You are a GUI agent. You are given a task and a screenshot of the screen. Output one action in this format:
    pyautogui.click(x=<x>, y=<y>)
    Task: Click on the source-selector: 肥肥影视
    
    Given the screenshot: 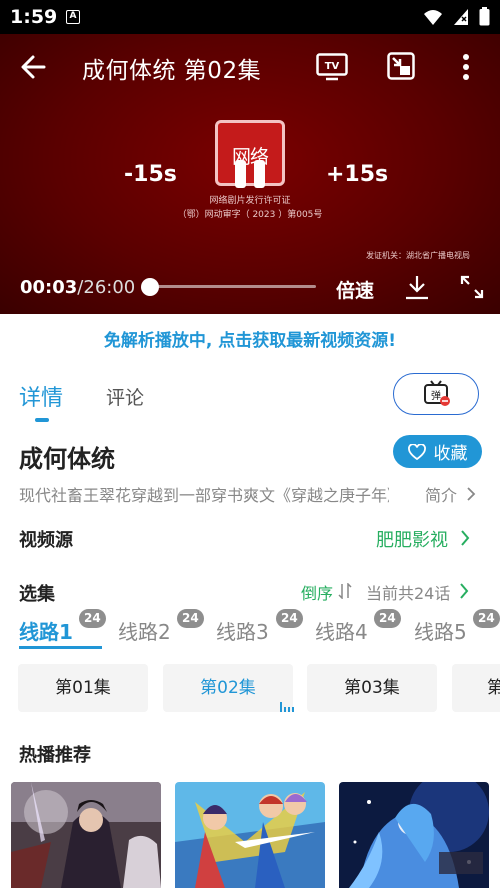 What is the action you would take?
    pyautogui.click(x=423, y=539)
    